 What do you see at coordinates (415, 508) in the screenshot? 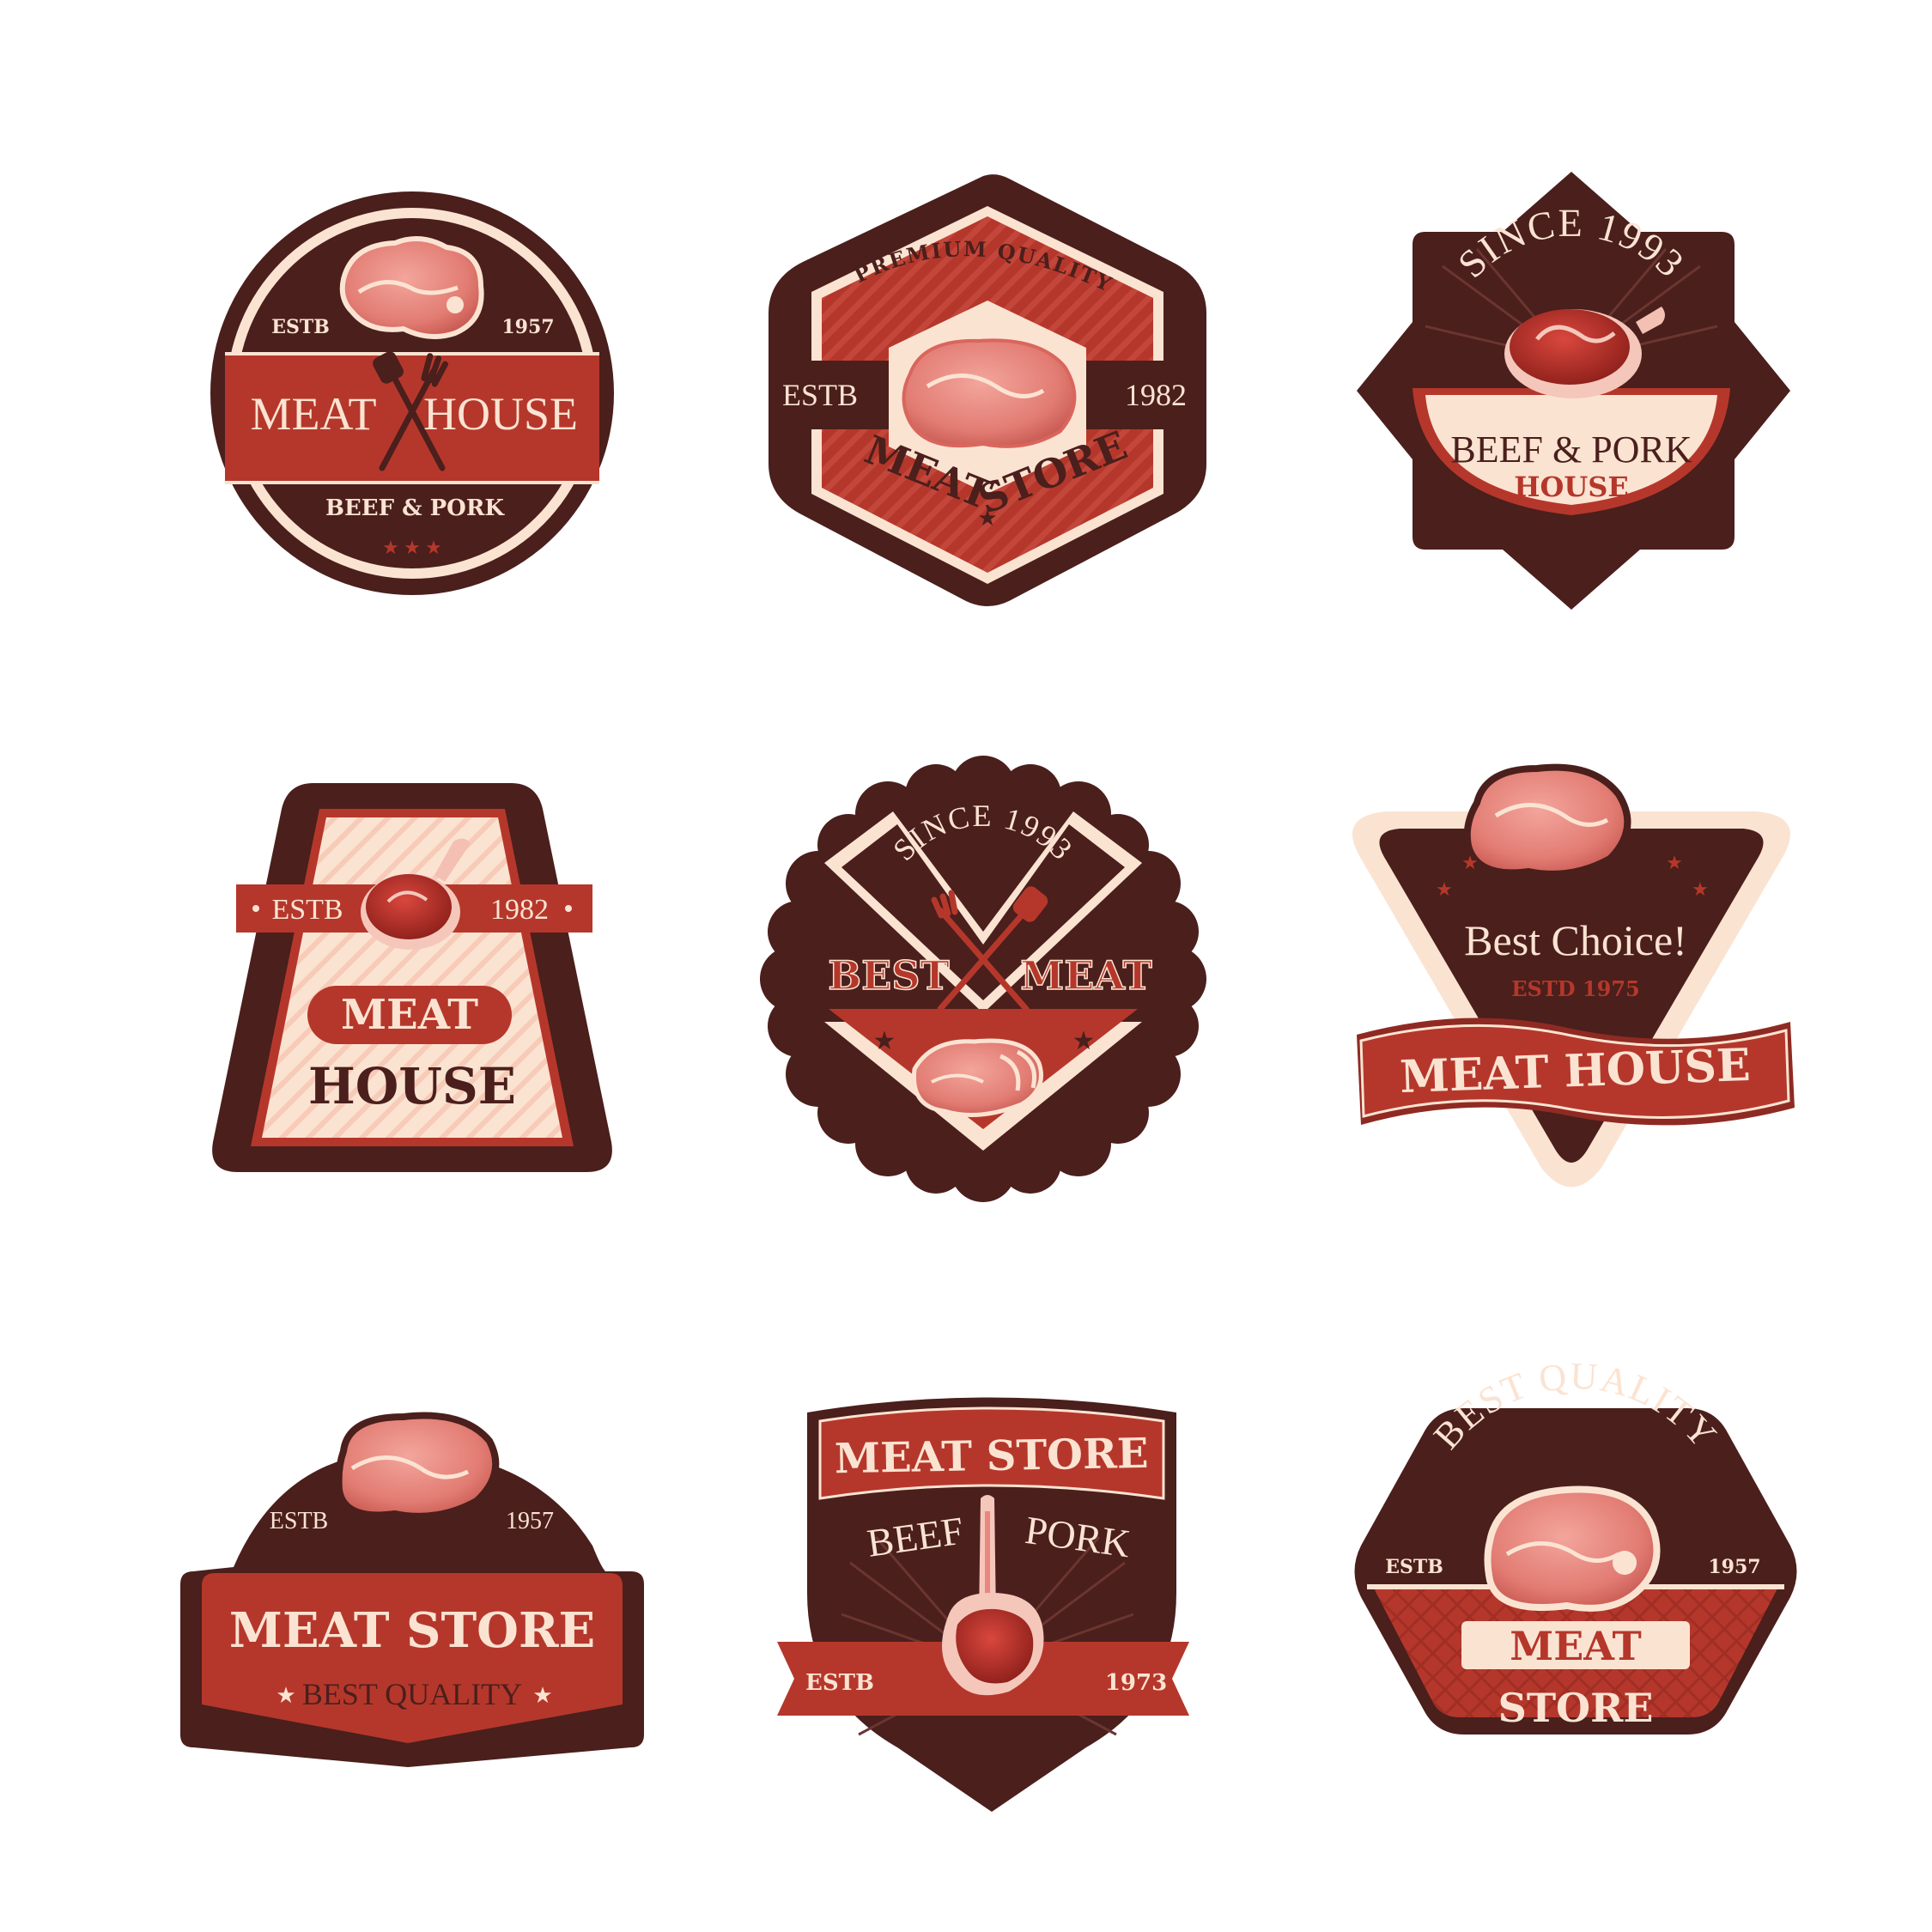
I see `subtitle: BEEF & PORK` at bounding box center [415, 508].